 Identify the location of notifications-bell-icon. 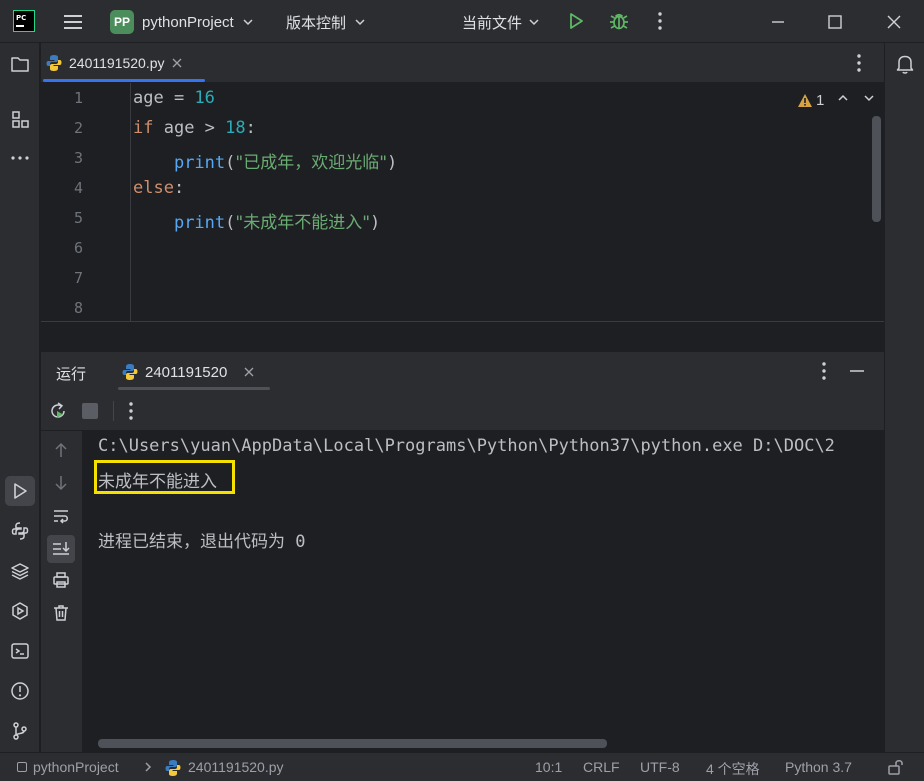
(905, 64).